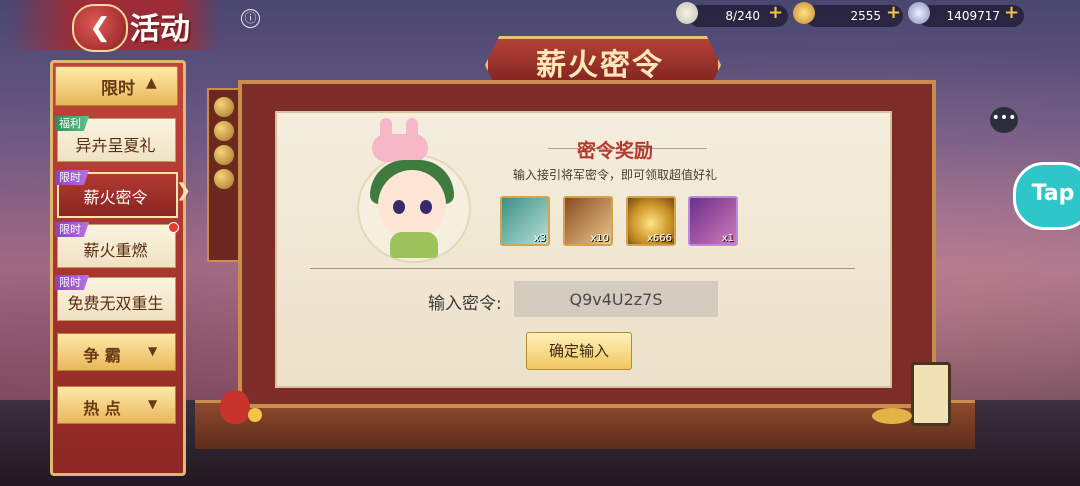  What do you see at coordinates (973, 16) in the screenshot?
I see `resource-value: 1409717` at bounding box center [973, 16].